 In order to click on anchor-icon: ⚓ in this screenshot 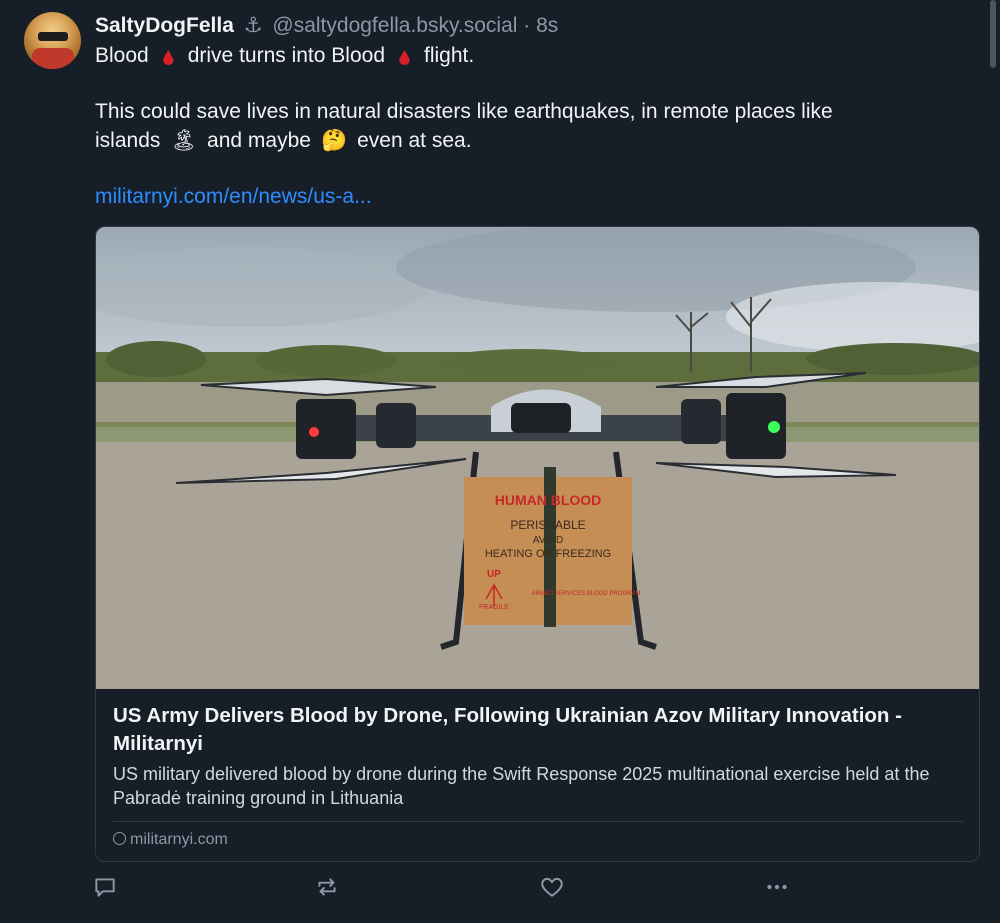, I will do `click(253, 25)`.